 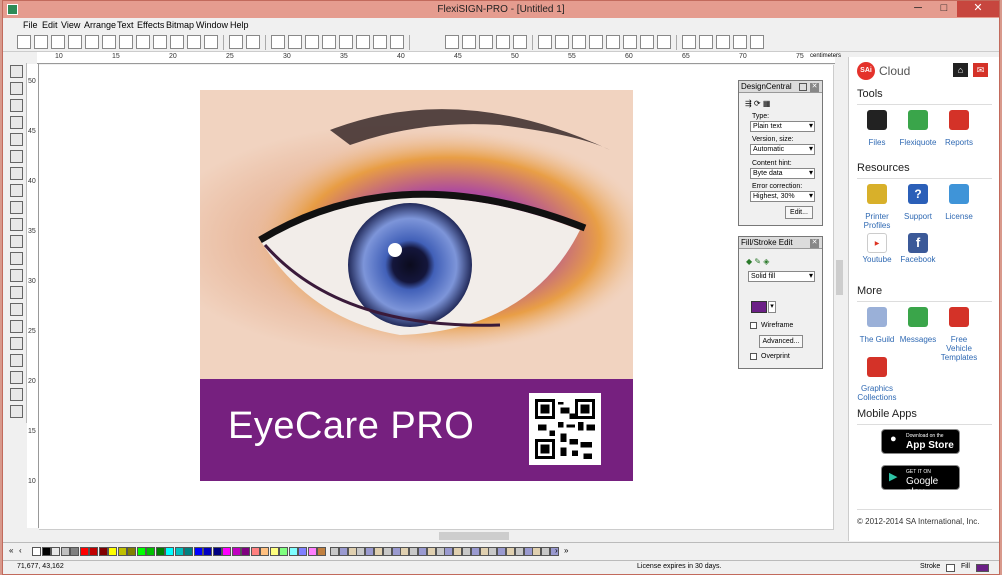 What do you see at coordinates (877, 317) in the screenshot?
I see `guild-icon` at bounding box center [877, 317].